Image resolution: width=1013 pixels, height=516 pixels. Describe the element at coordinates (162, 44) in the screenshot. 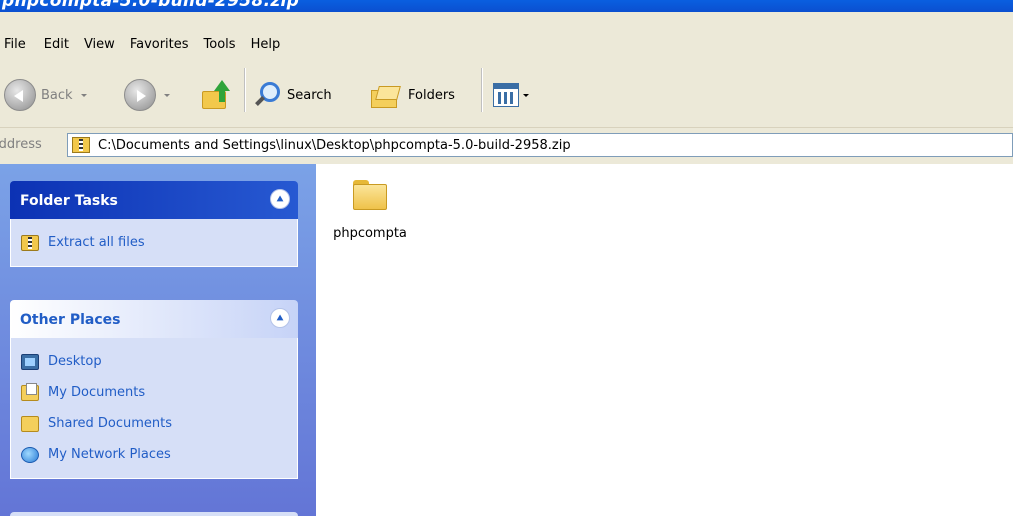

I see `menu-favorites: Favorites` at that location.